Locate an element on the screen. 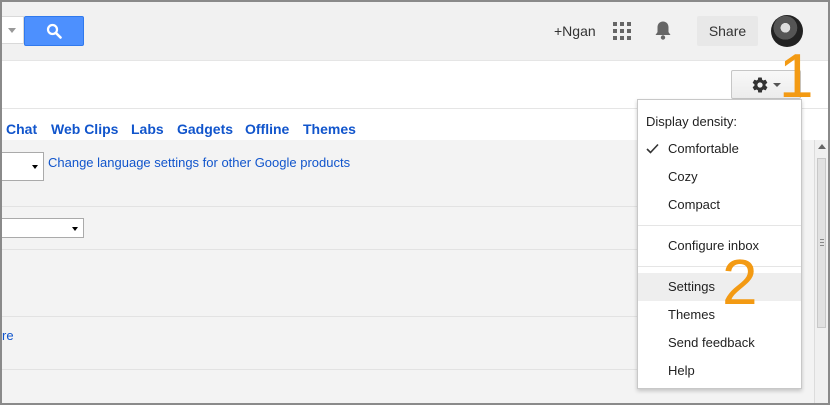 This screenshot has width=830, height=405. menu-item-configure-inbox: Configure inbox is located at coordinates (719, 246).